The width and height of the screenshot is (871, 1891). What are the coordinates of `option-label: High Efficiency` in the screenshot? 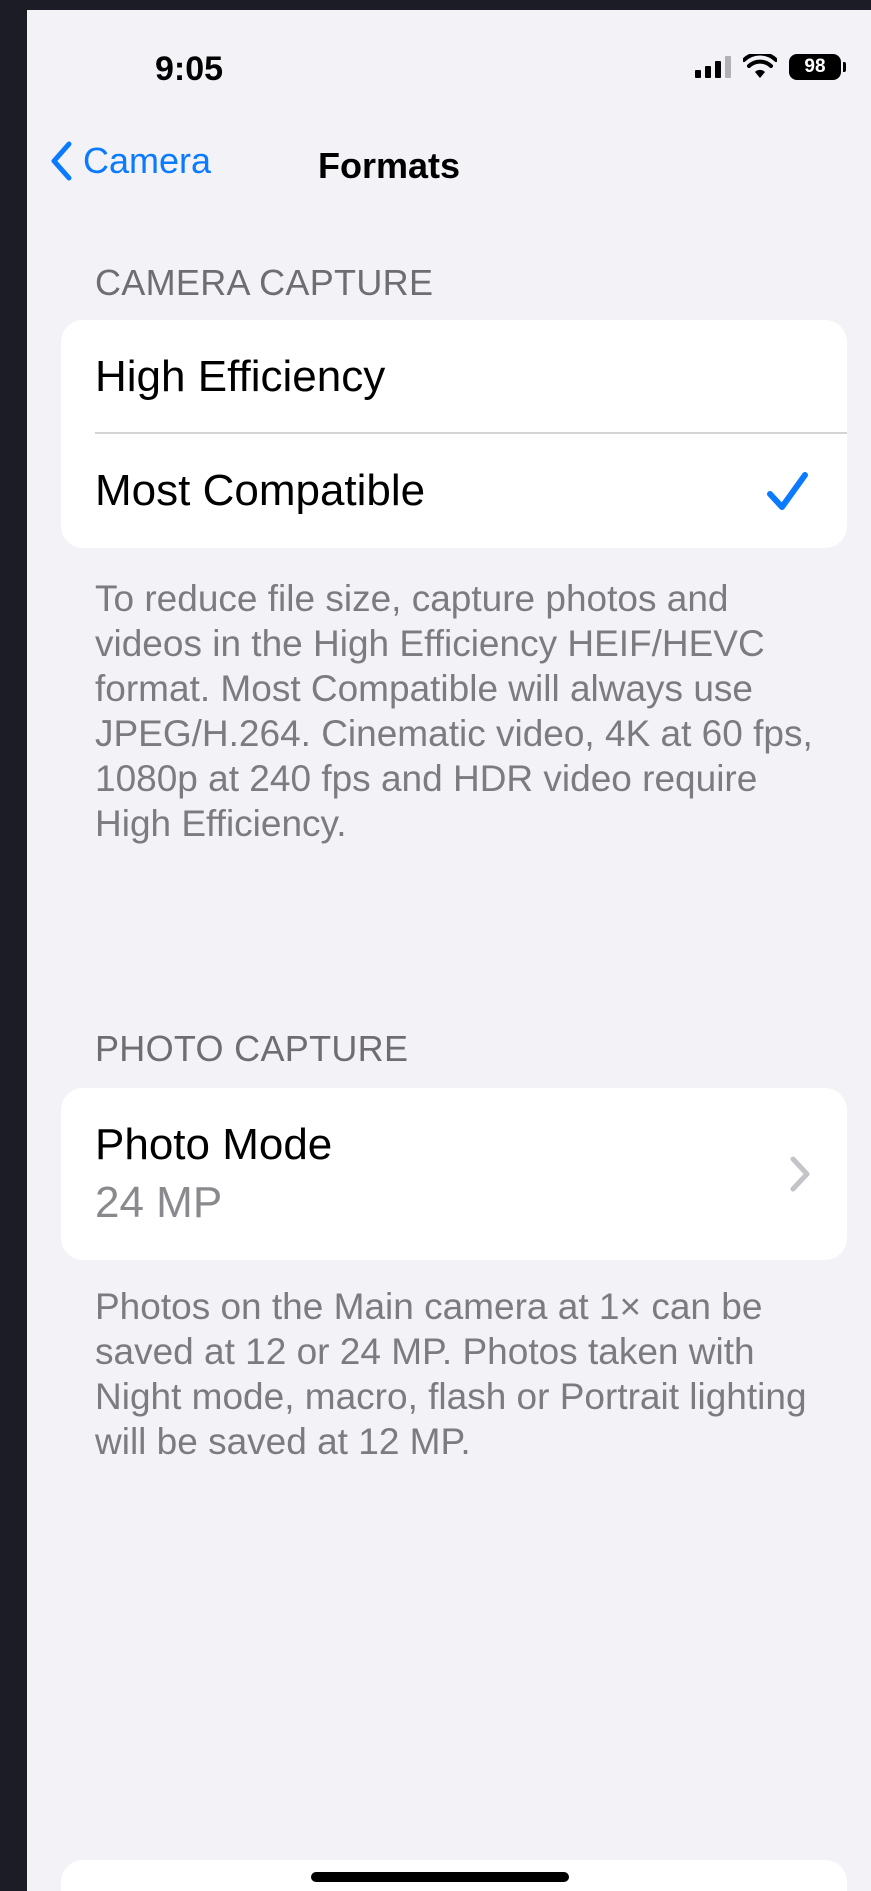 It's located at (240, 376).